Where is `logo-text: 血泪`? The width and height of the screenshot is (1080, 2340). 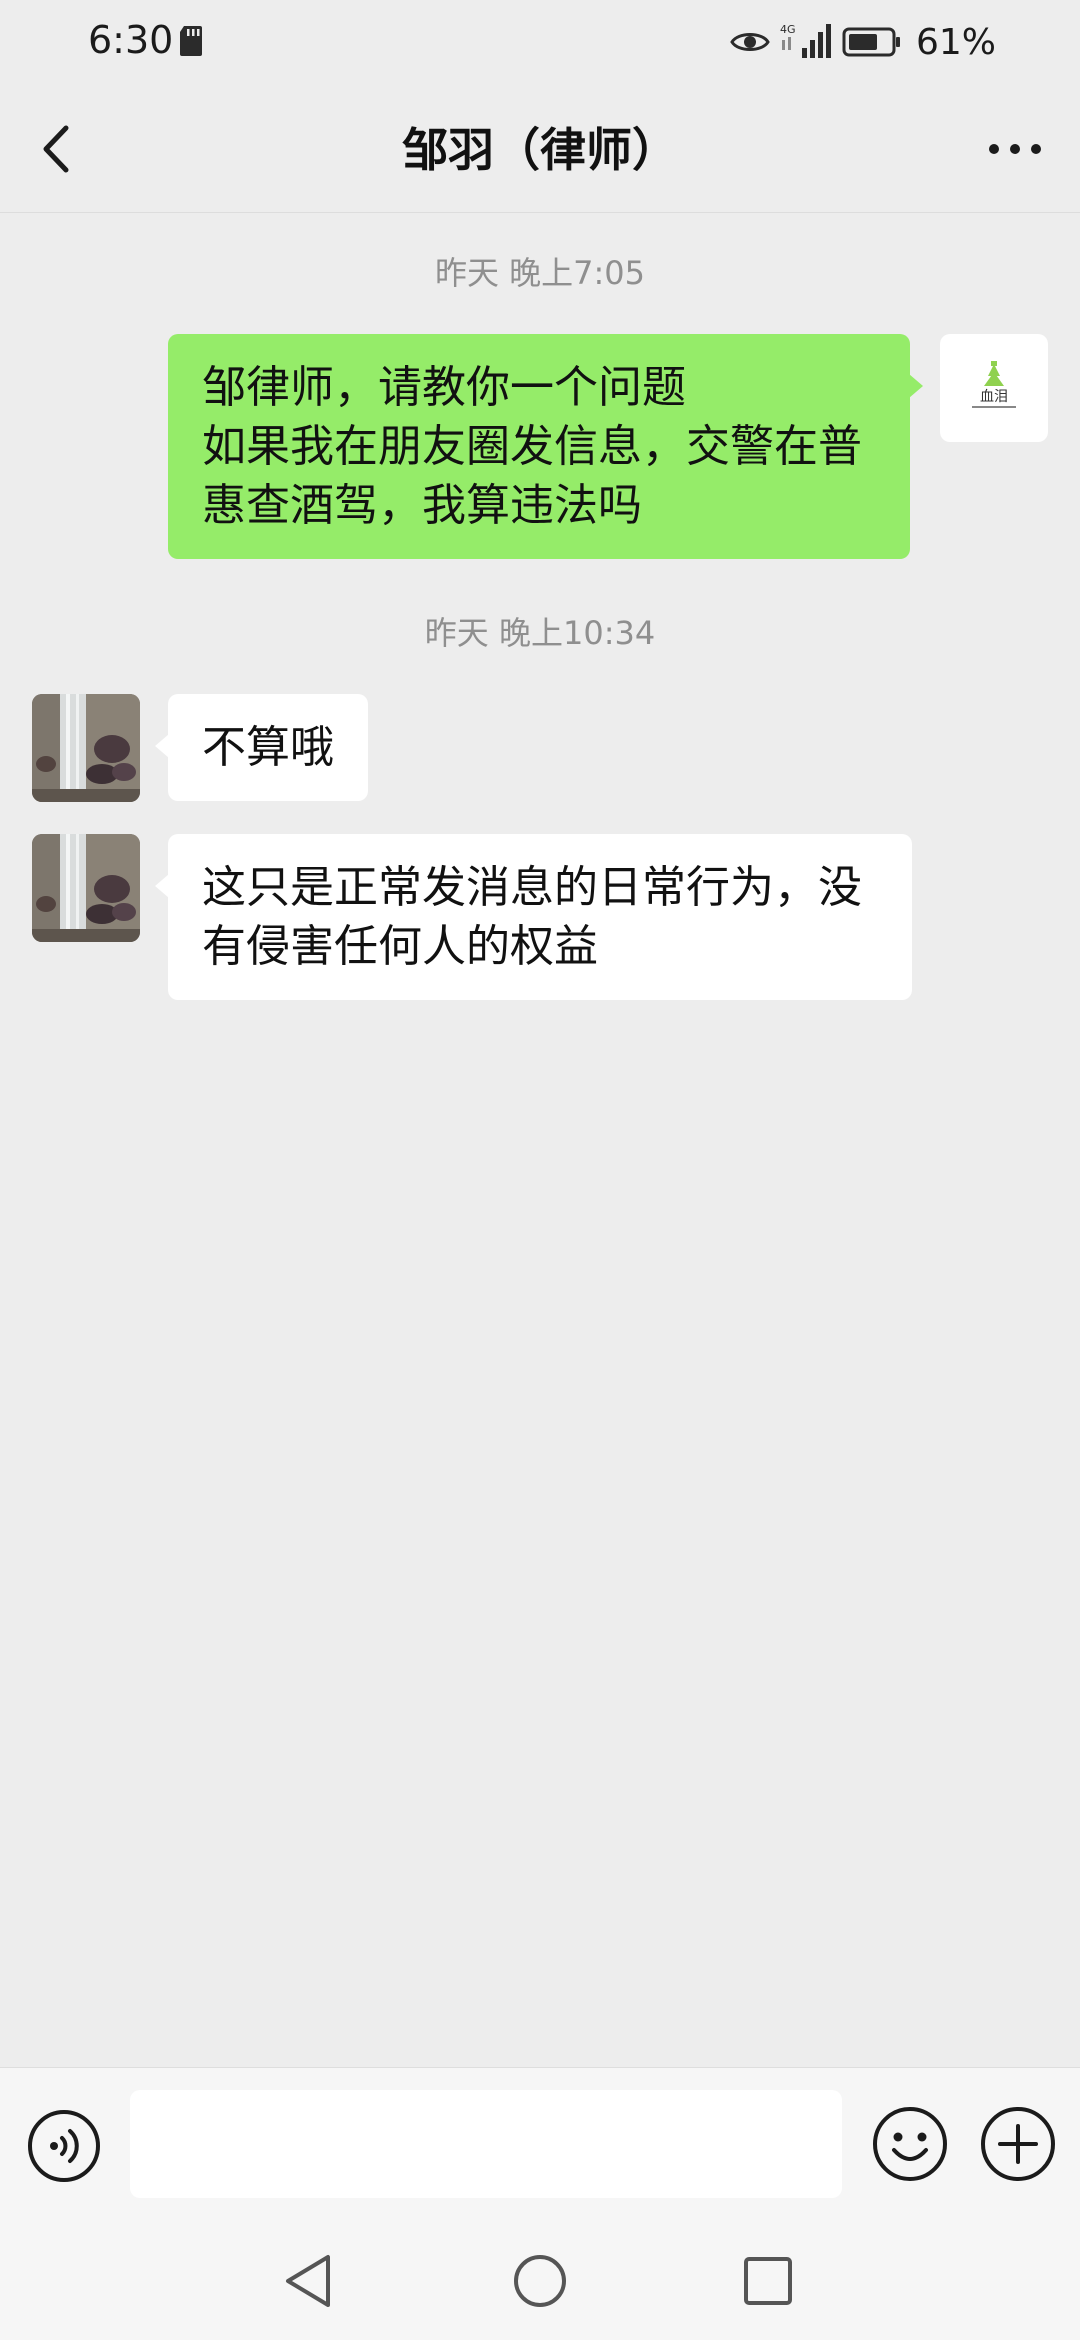
logo-text: 血泪 is located at coordinates (994, 397).